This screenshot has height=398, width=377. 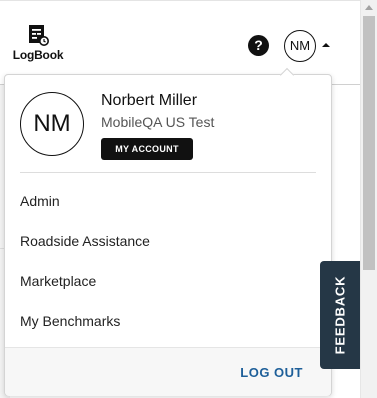 I want to click on menu-item-roadside-assistance: Roadside Assistance, so click(x=165, y=241).